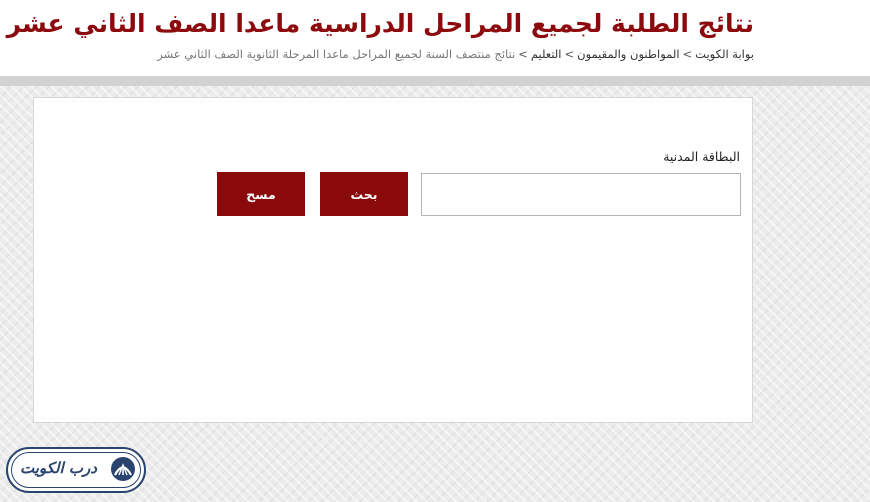 Image resolution: width=870 pixels, height=502 pixels. Describe the element at coordinates (123, 469) in the screenshot. I see `road-emblem-icon` at that location.